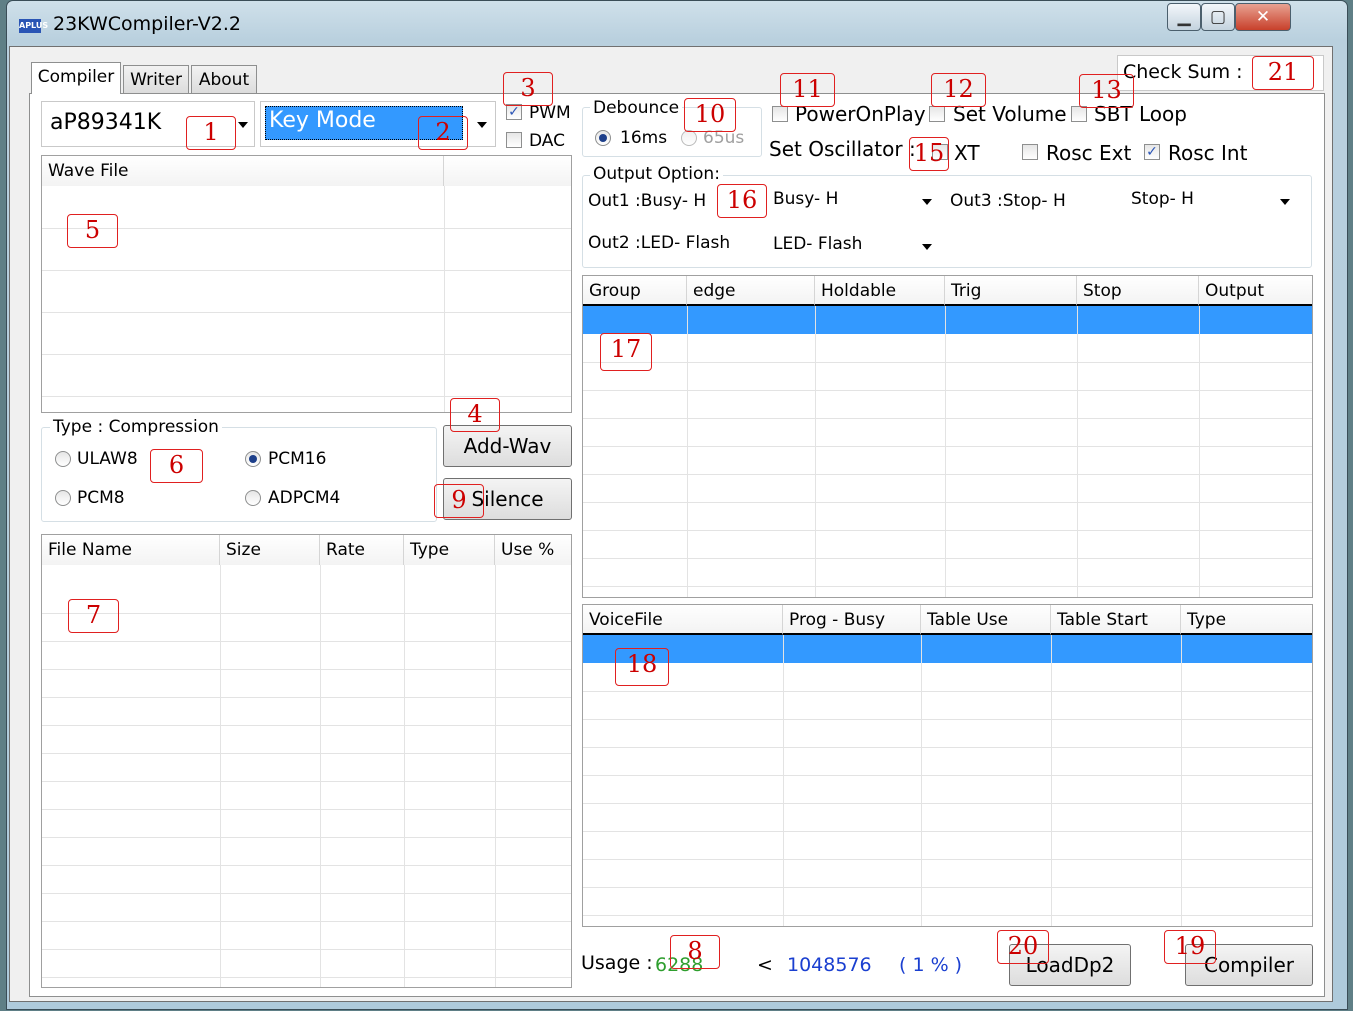 This screenshot has width=1353, height=1011. What do you see at coordinates (1008, 201) in the screenshot?
I see `out3-label: Out3 :Stop- H` at bounding box center [1008, 201].